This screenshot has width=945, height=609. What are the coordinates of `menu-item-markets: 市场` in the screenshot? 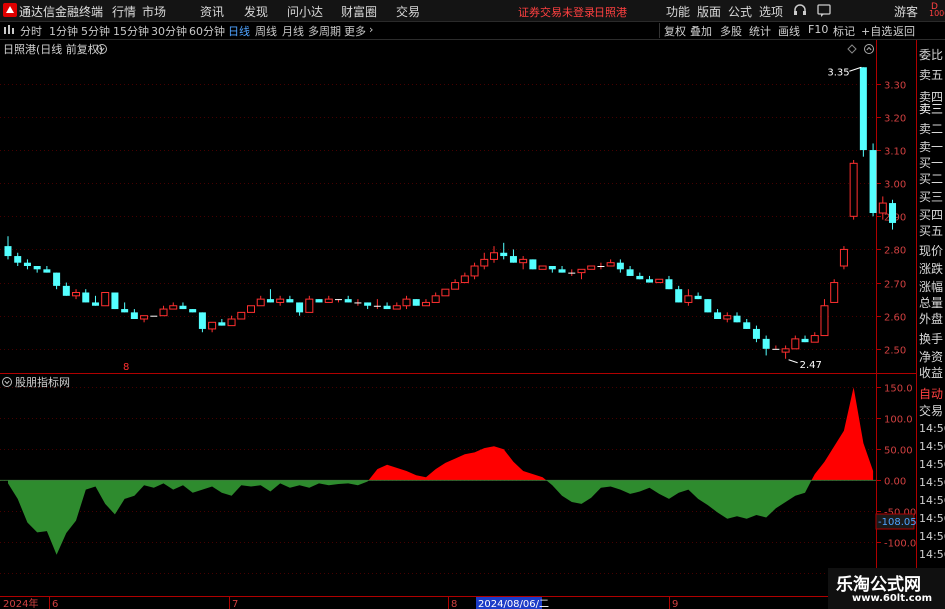 It's located at (154, 11).